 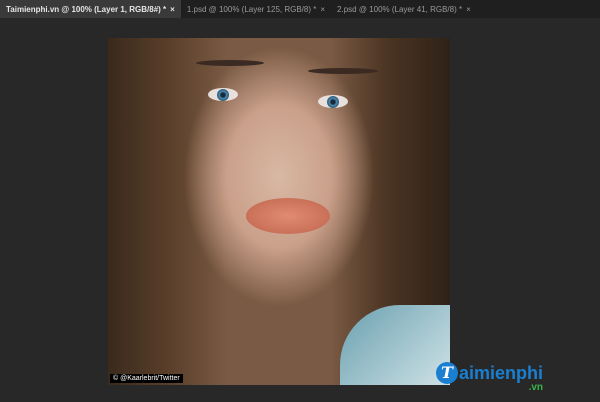 I want to click on logo-suffix: .vn, so click(x=536, y=387).